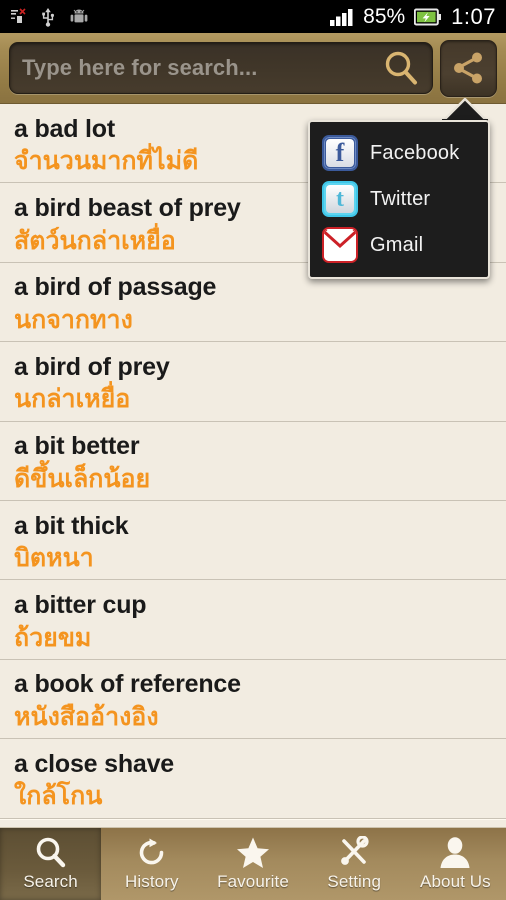 This screenshot has width=506, height=900. I want to click on share-icon, so click(469, 68).